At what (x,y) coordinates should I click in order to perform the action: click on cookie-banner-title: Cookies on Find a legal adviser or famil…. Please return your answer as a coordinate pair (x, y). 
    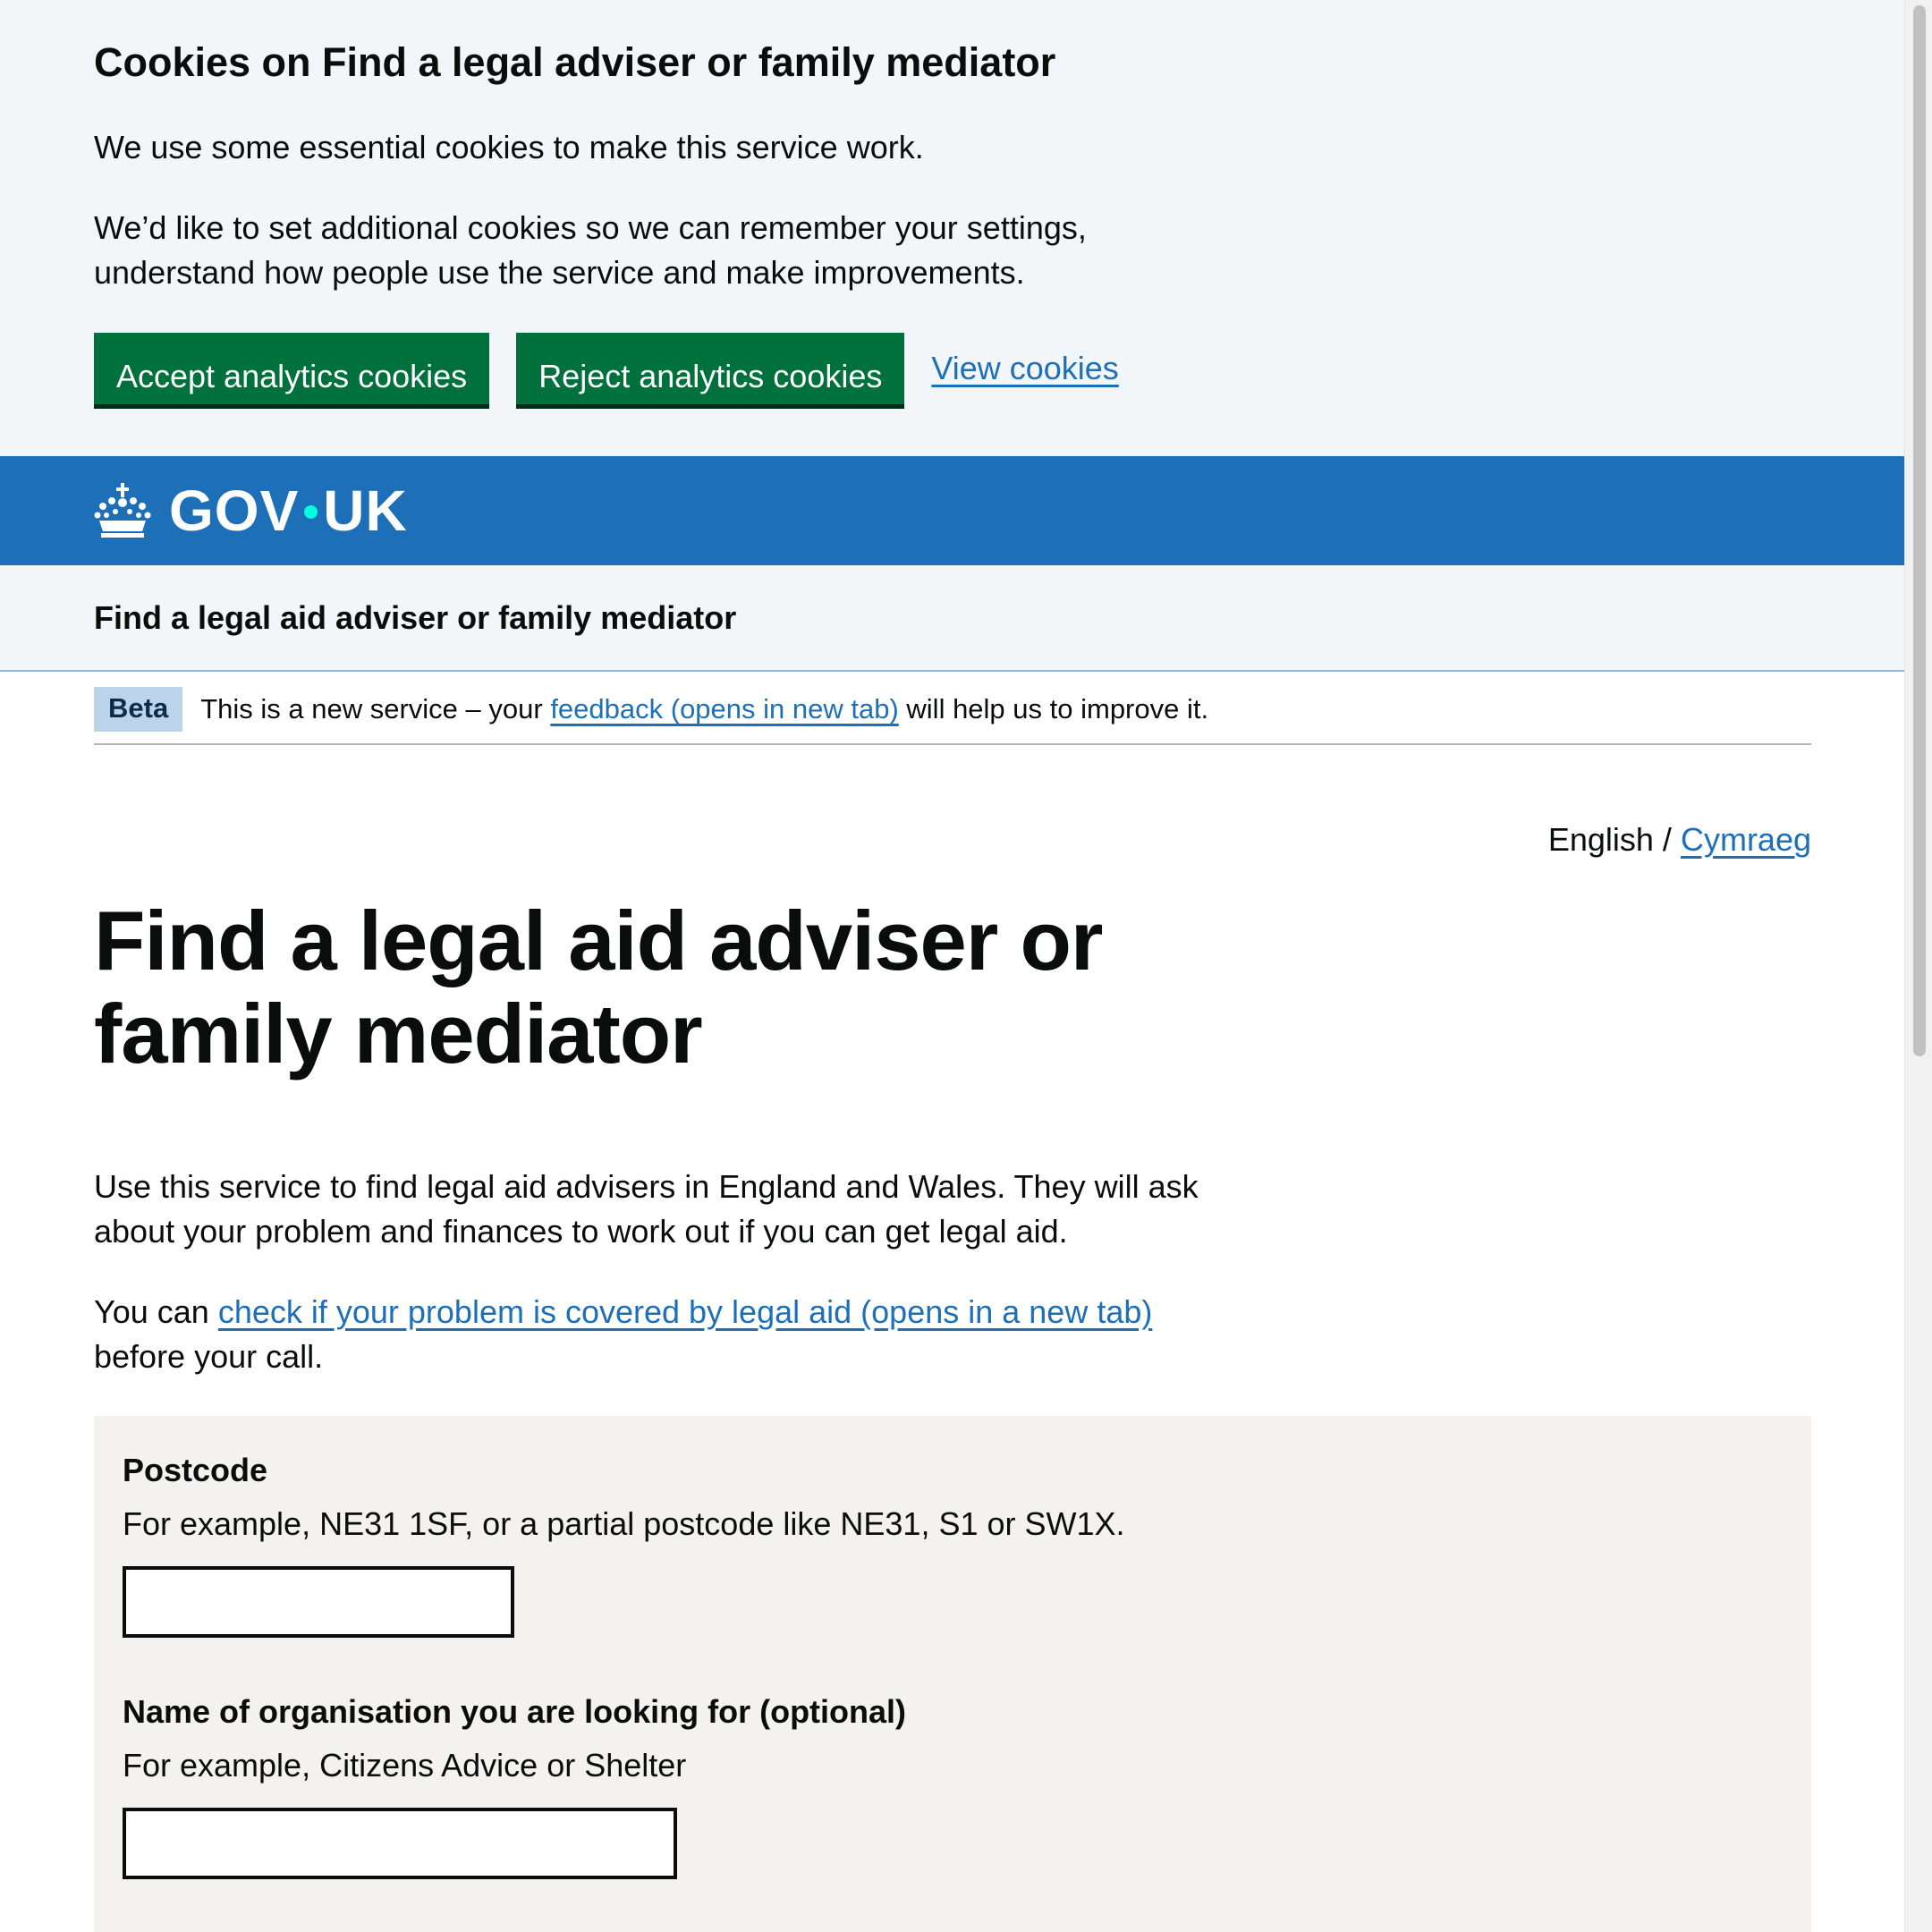
    Looking at the image, I should click on (575, 62).